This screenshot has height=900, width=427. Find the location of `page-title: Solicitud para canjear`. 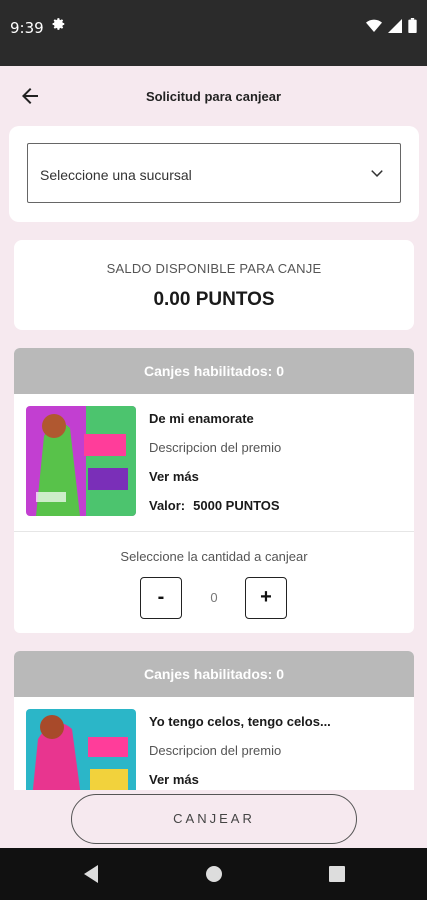

page-title: Solicitud para canjear is located at coordinates (213, 96).